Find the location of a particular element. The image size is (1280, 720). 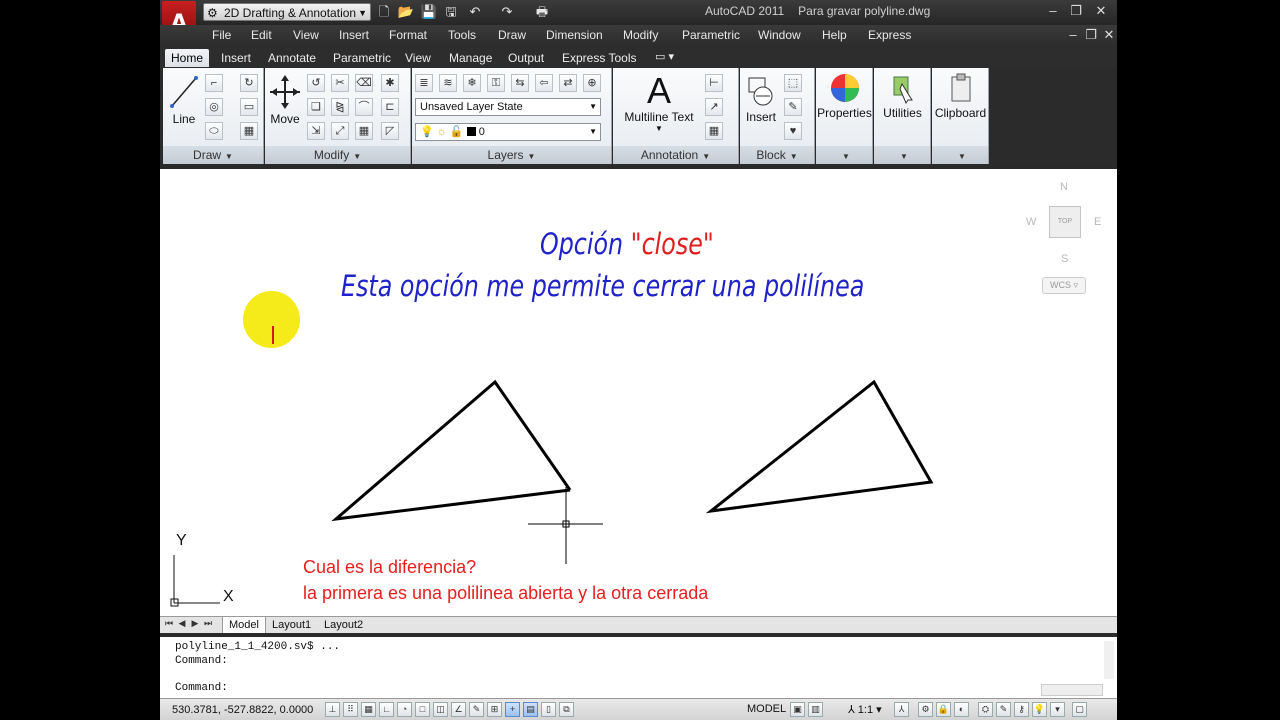

modify-panel-title: Modify ▼ is located at coordinates (337, 155).